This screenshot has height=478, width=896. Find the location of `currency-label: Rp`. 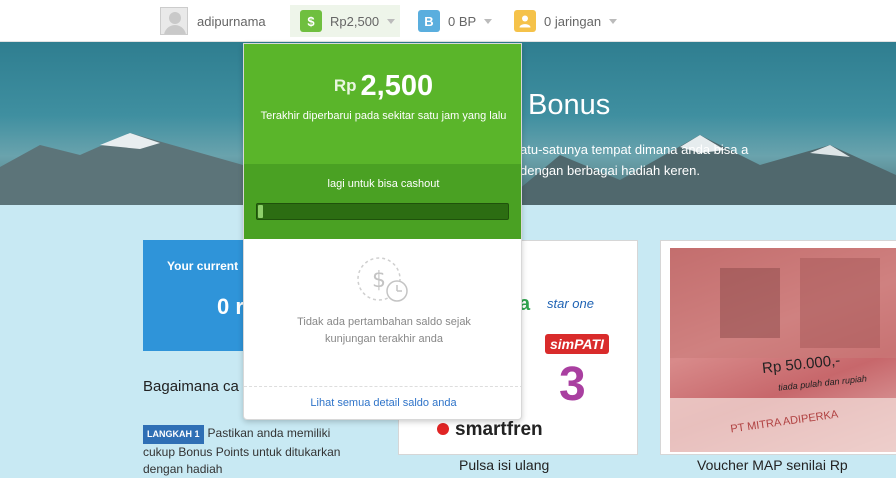

currency-label: Rp is located at coordinates (345, 85).